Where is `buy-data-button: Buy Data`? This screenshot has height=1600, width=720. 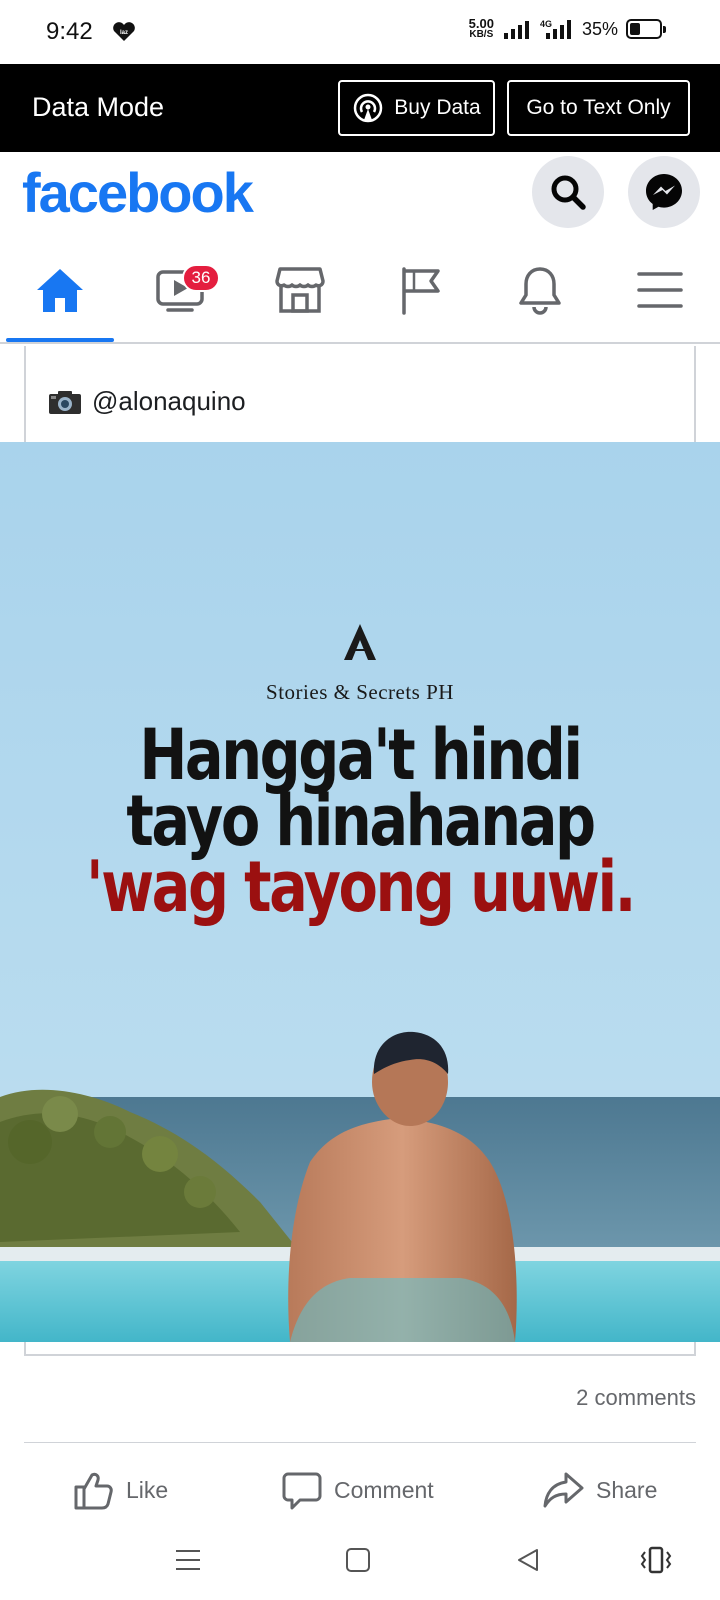 buy-data-button: Buy Data is located at coordinates (416, 108).